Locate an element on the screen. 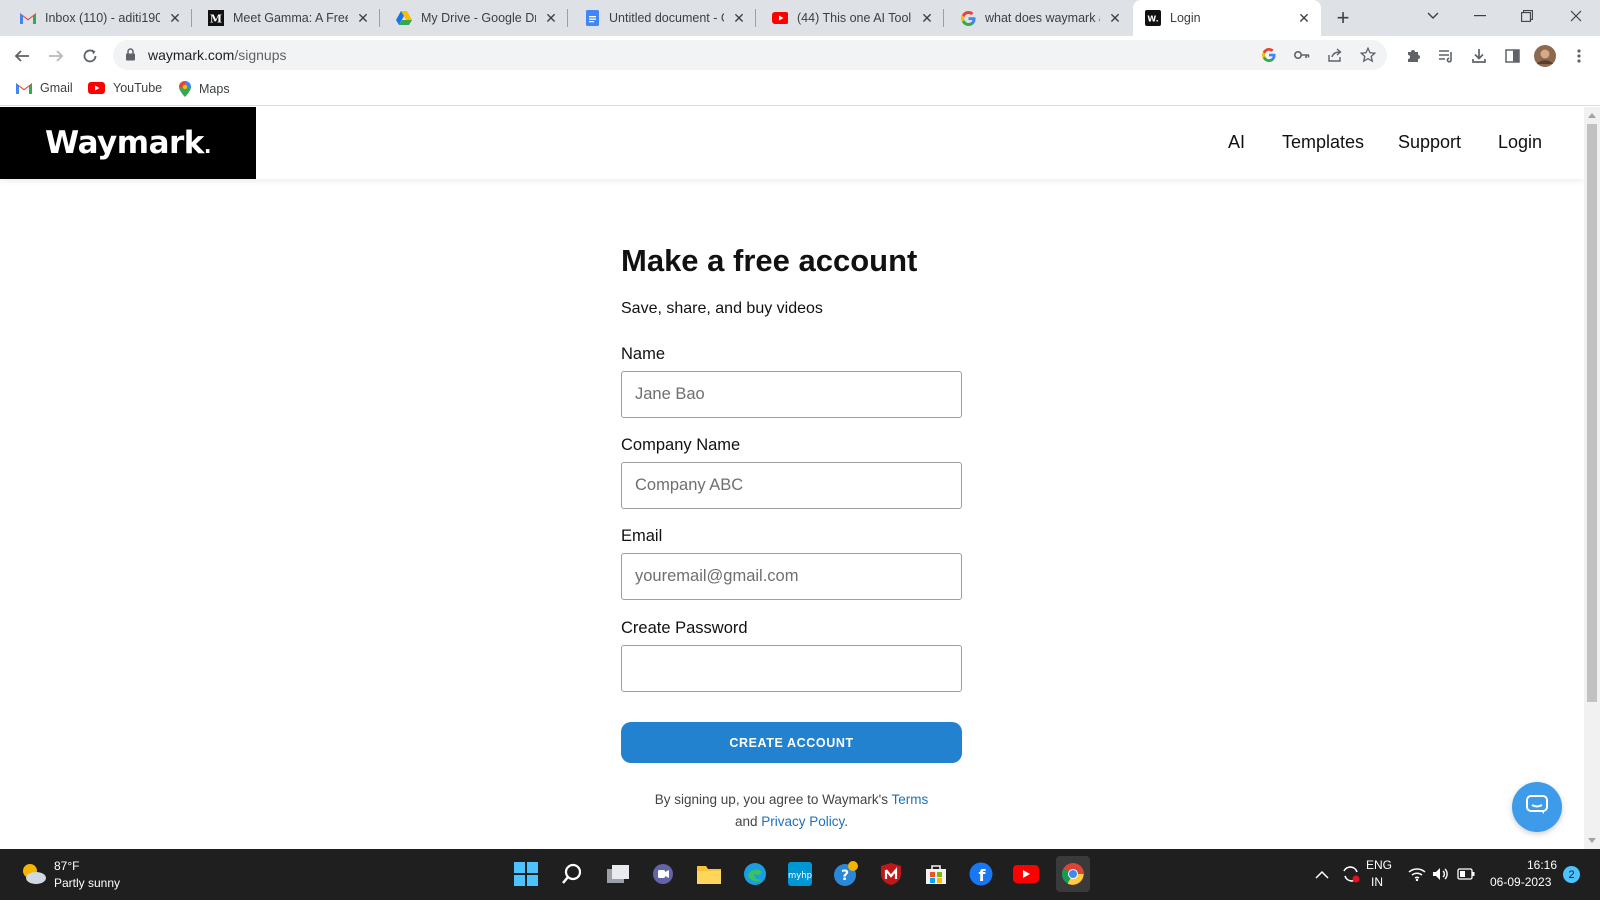  nav-login: Login is located at coordinates (1520, 142).